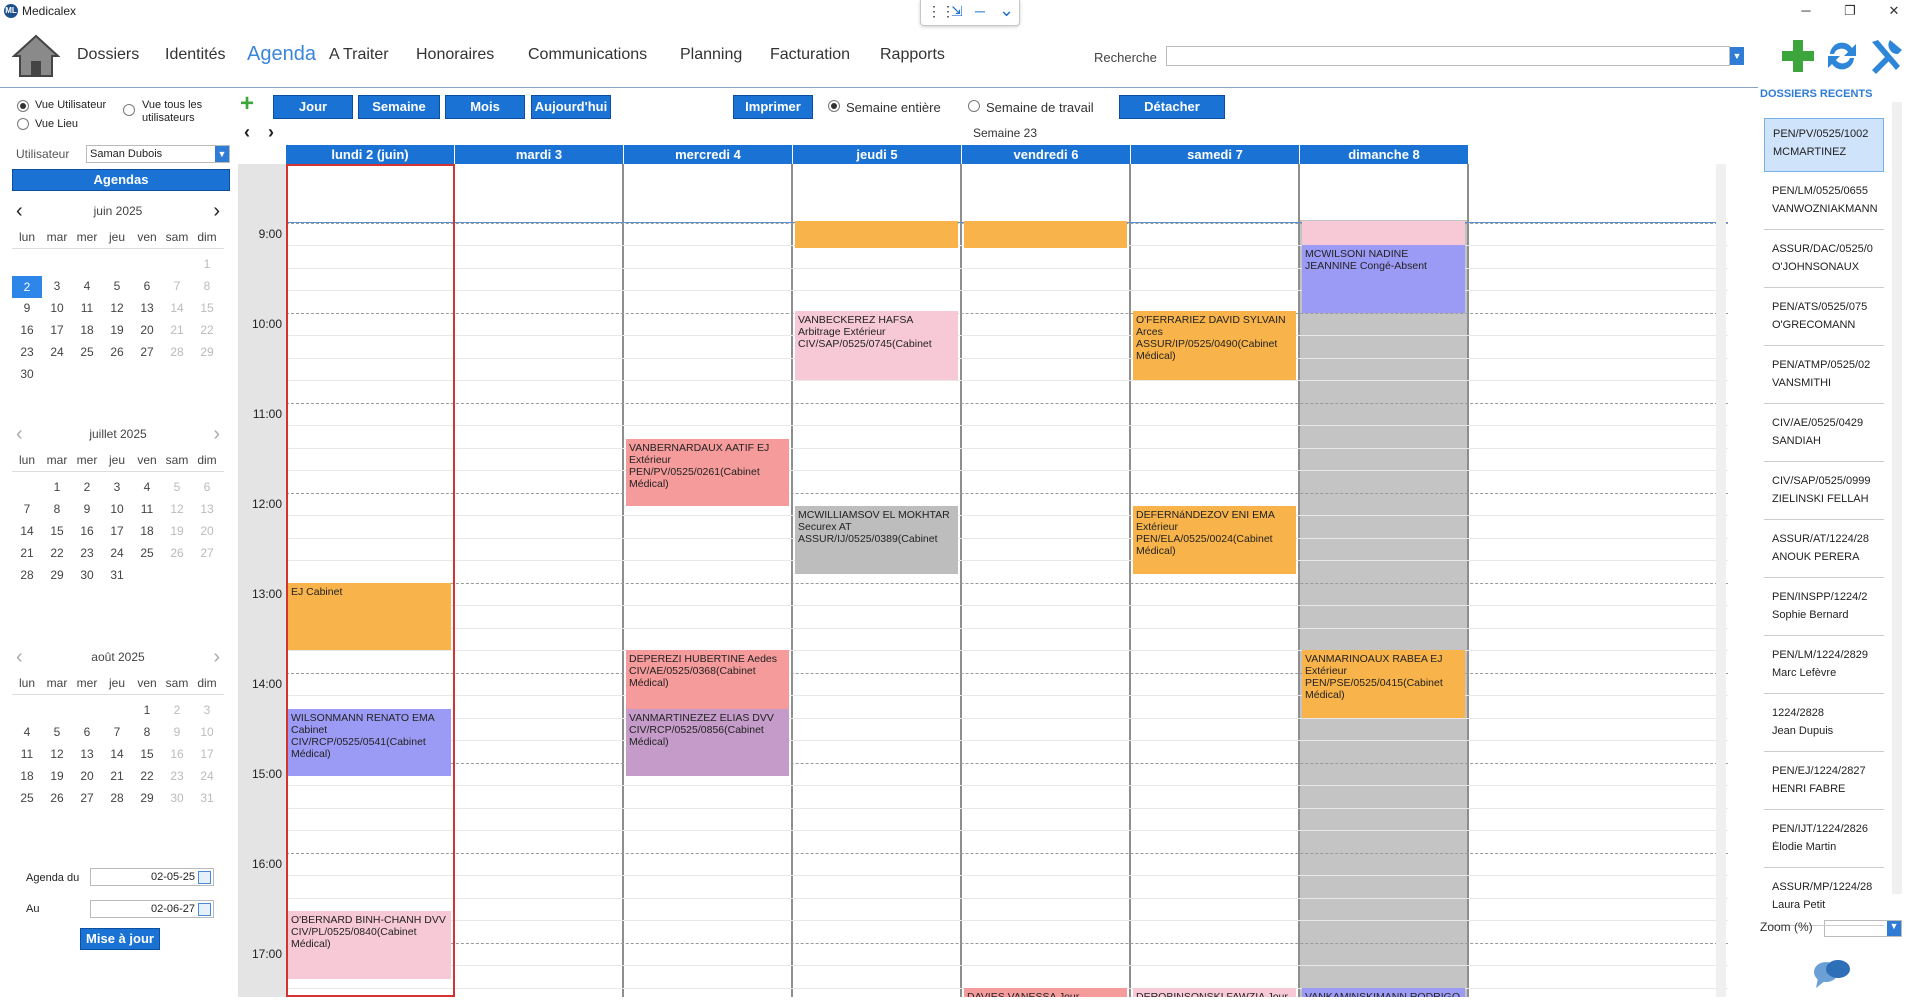 This screenshot has height=1008, width=1918. Describe the element at coordinates (158, 154) in the screenshot. I see `user-select: Saman Dubois ▼` at that location.